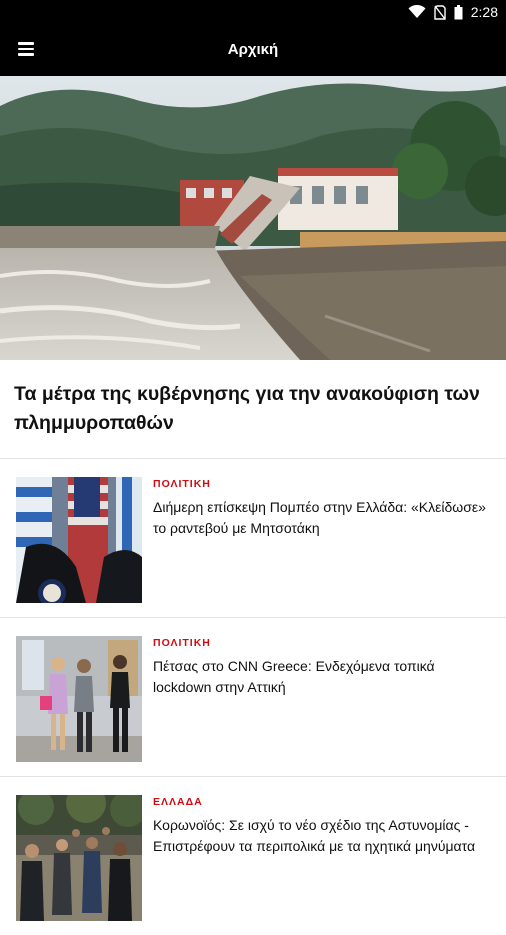 This screenshot has height=935, width=506. I want to click on wifi-icon, so click(417, 11).